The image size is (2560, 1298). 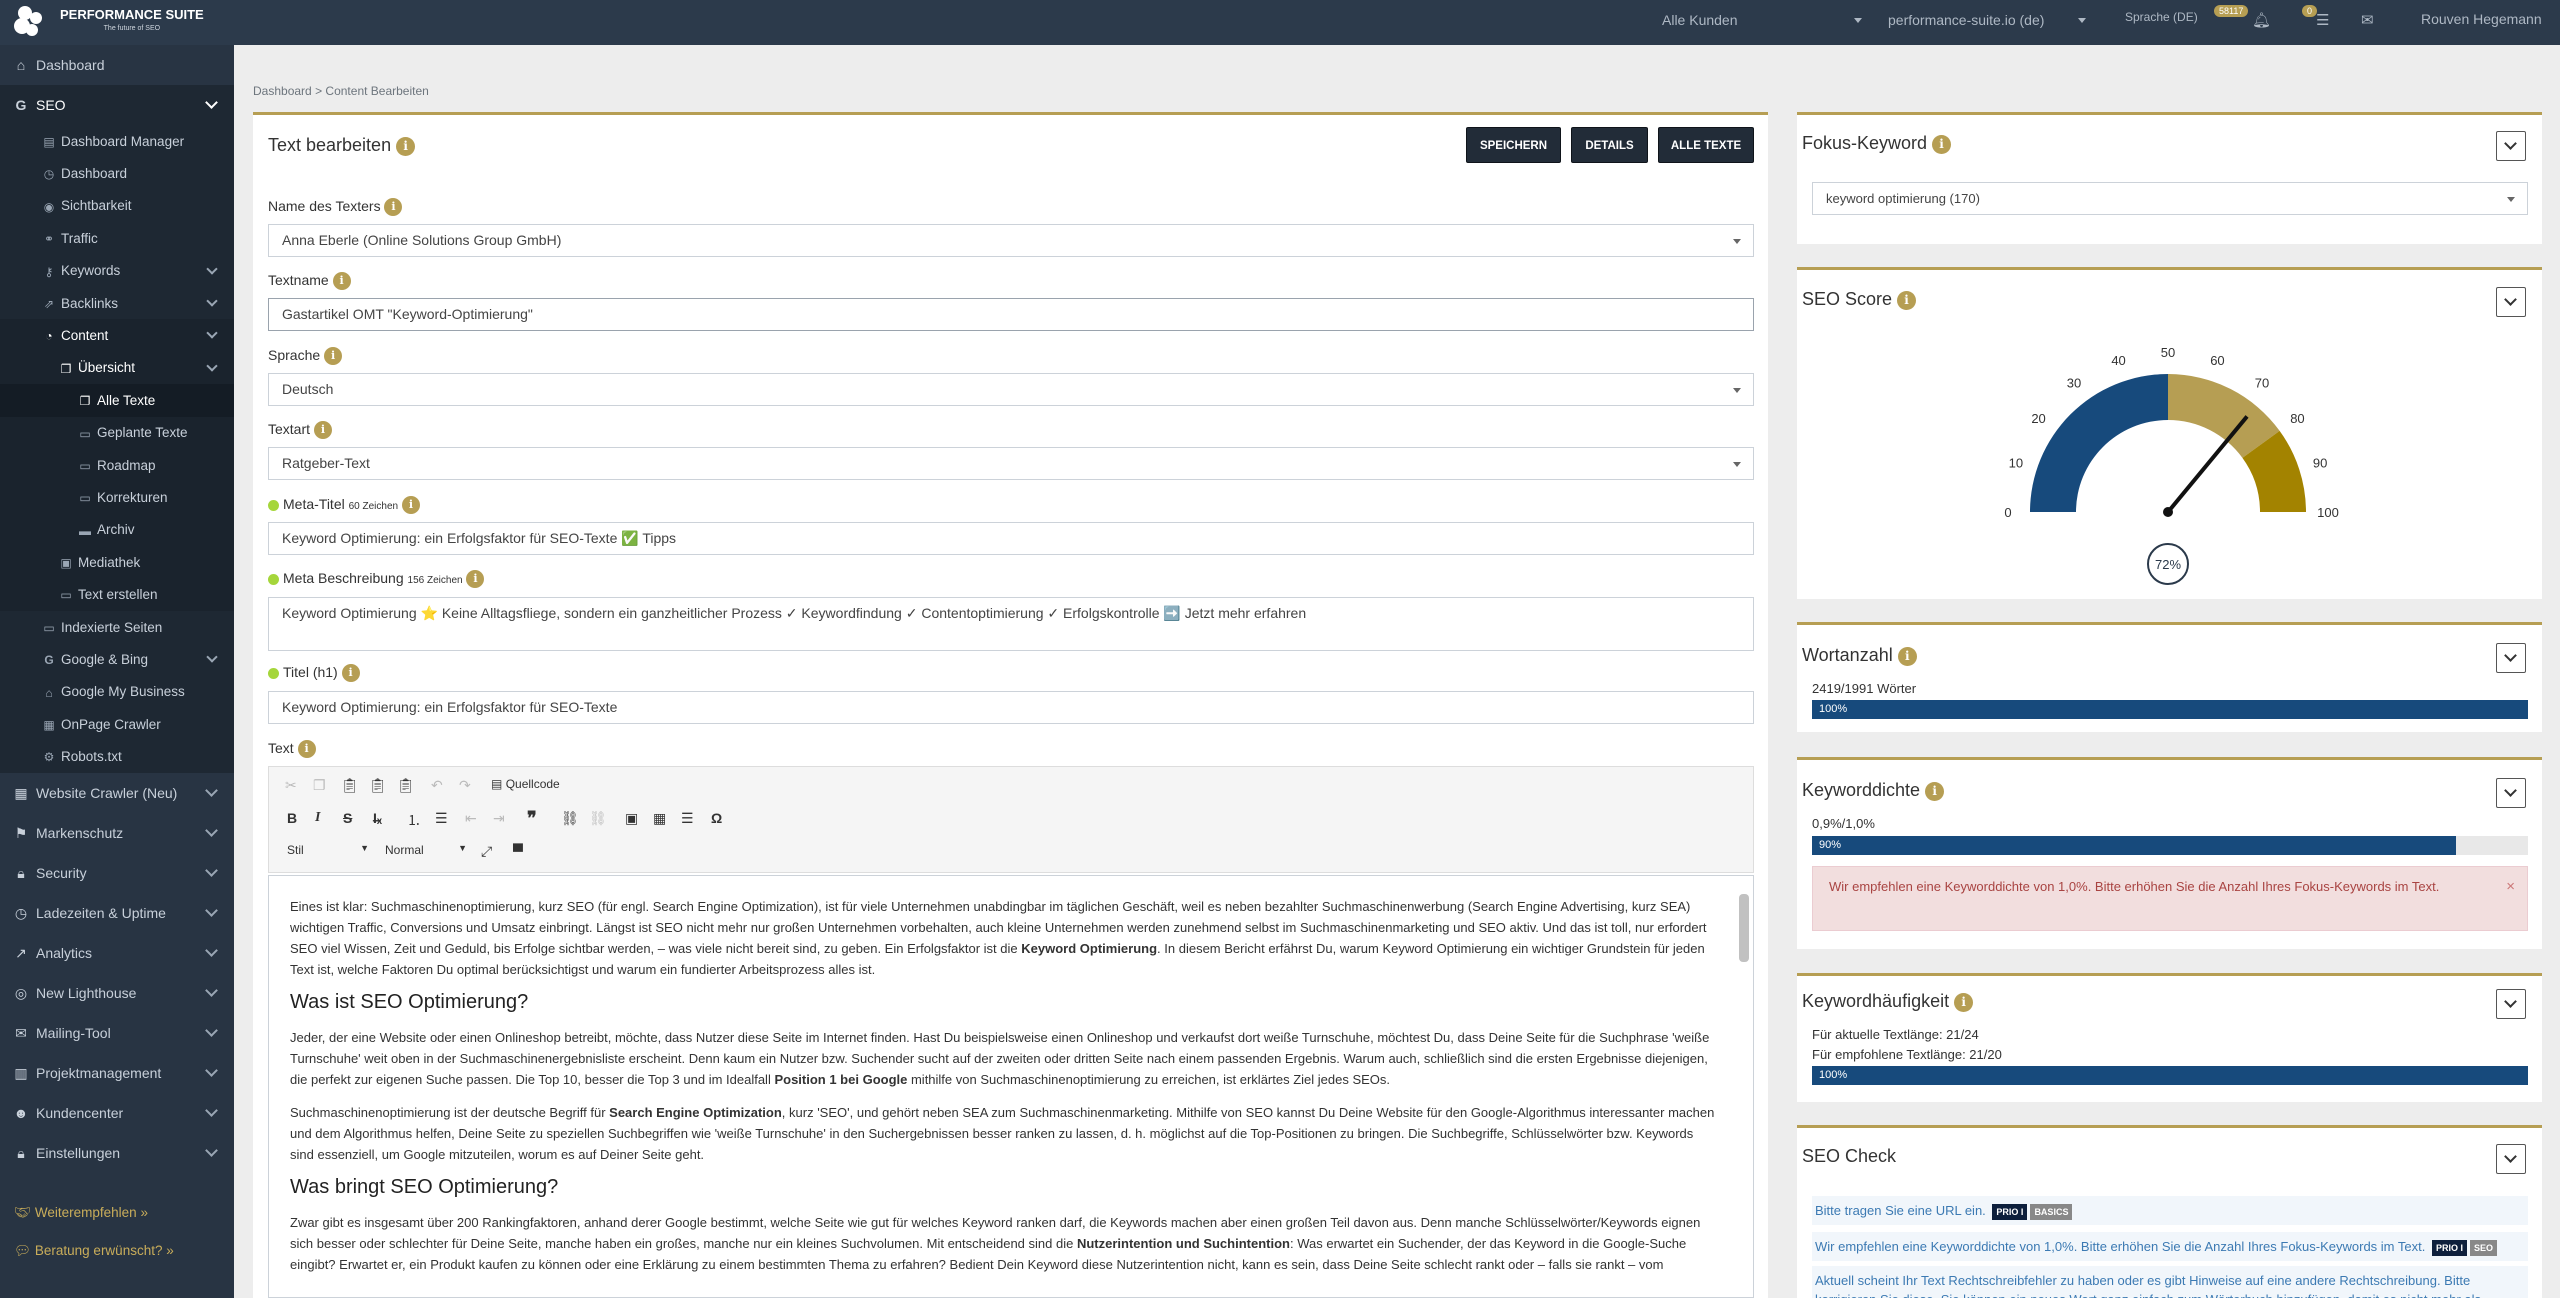 What do you see at coordinates (465, 785) in the screenshot?
I see `redo-icon: ↷` at bounding box center [465, 785].